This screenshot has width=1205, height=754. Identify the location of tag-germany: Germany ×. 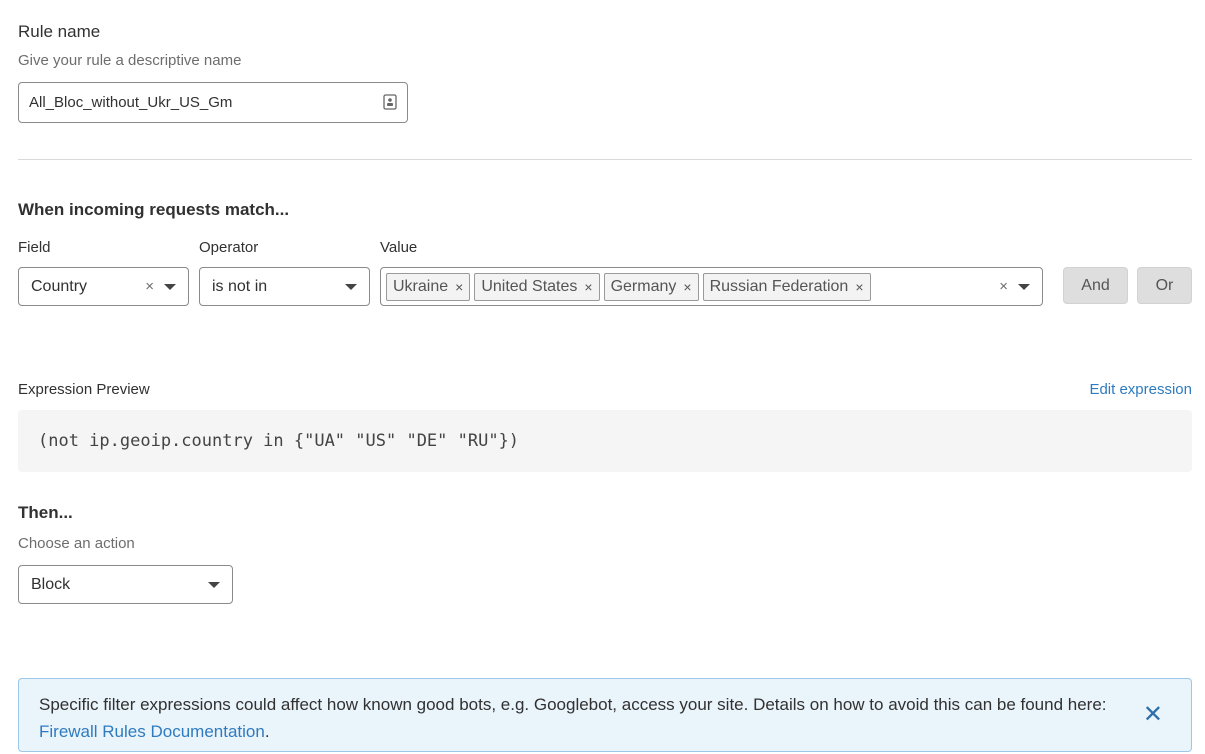
(651, 286).